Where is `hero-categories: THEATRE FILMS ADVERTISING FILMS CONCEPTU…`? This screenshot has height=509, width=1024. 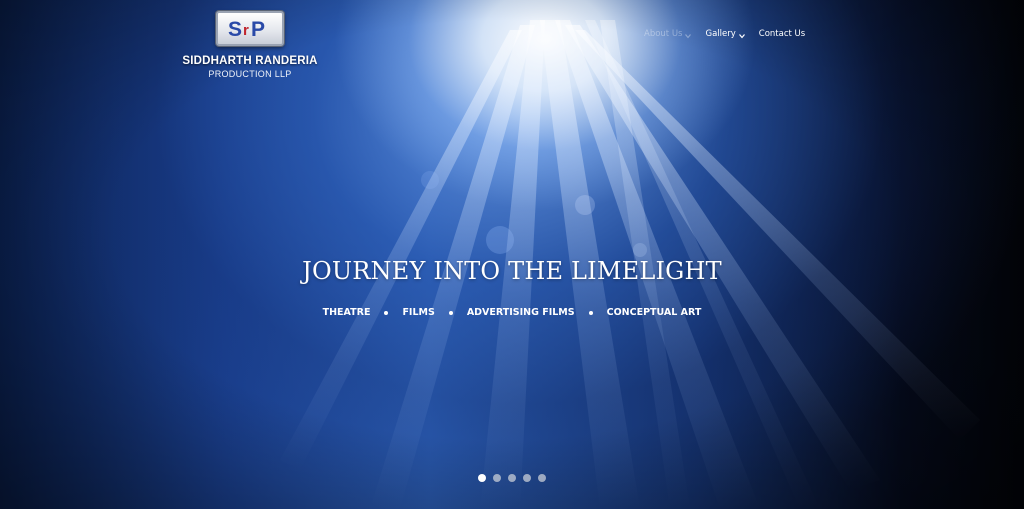 hero-categories: THEATRE FILMS ADVERTISING FILMS CONCEPTU… is located at coordinates (512, 312).